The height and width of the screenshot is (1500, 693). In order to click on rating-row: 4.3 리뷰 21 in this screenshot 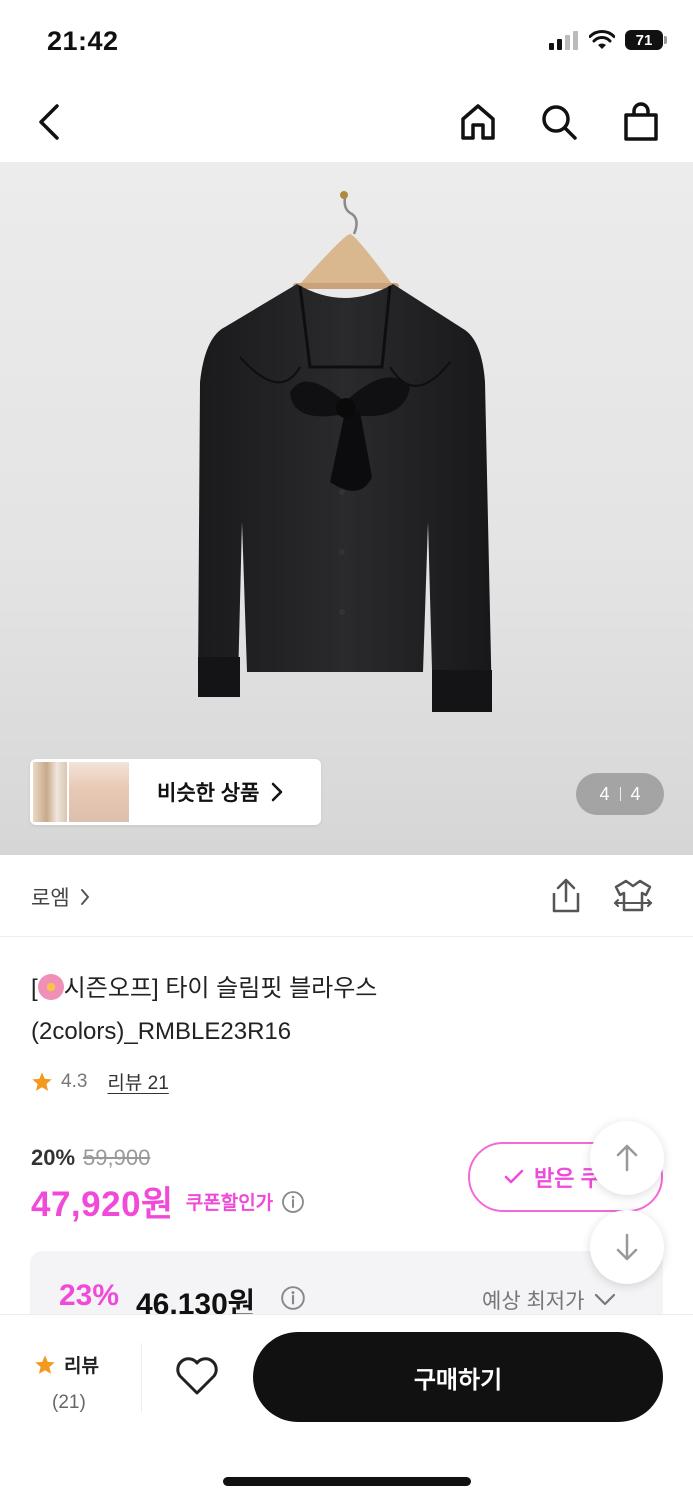, I will do `click(100, 1081)`.